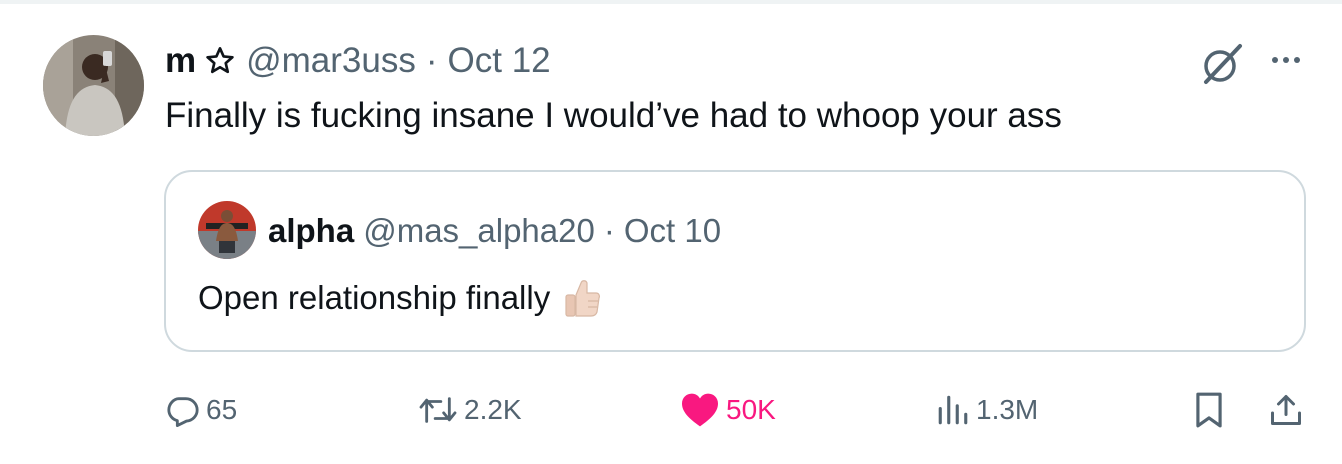  I want to click on share-icon, so click(1286, 410).